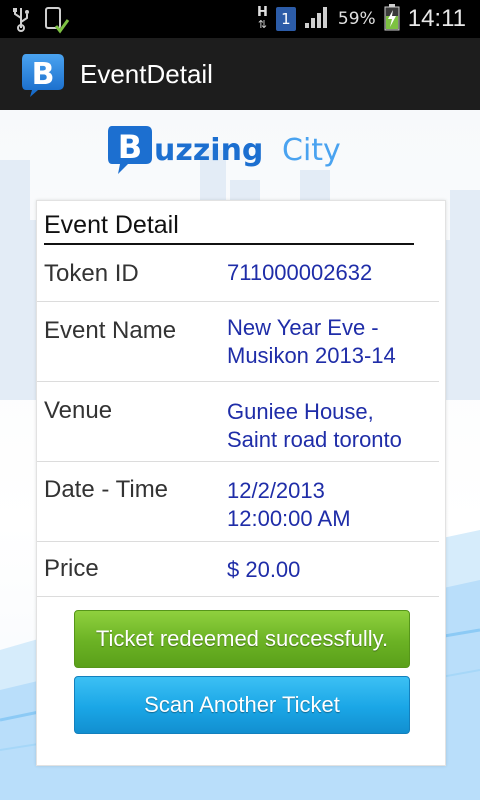 The image size is (480, 800). I want to click on card-title: Event Detail, so click(229, 228).